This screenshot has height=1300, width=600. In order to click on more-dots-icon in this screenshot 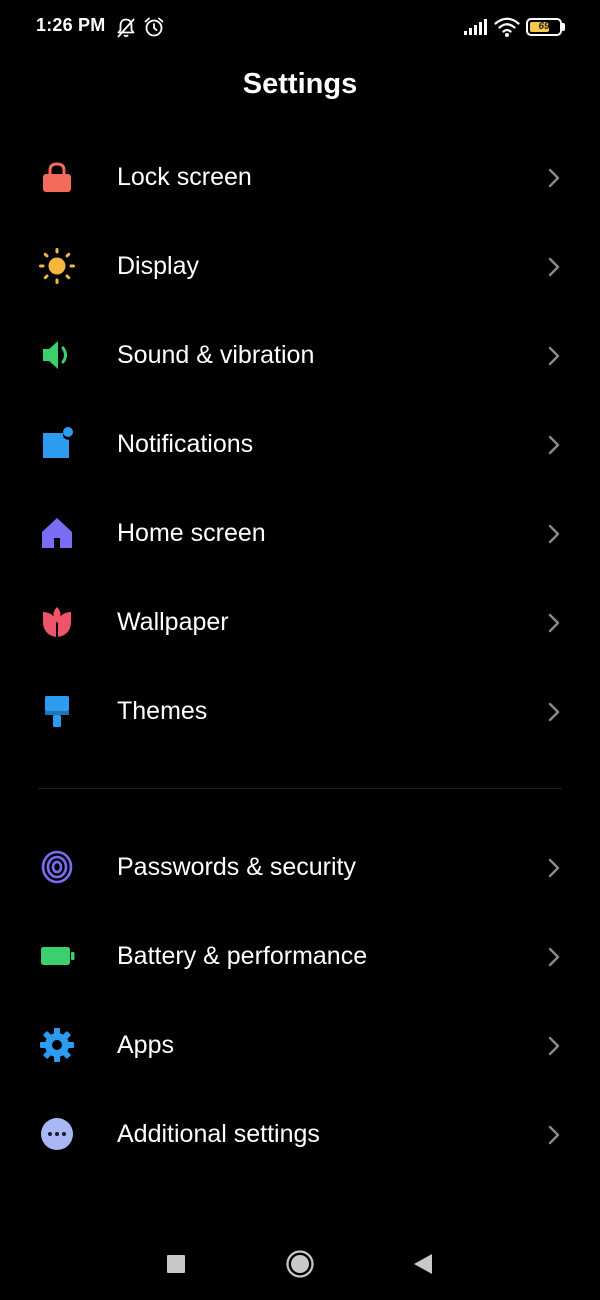, I will do `click(57, 1134)`.